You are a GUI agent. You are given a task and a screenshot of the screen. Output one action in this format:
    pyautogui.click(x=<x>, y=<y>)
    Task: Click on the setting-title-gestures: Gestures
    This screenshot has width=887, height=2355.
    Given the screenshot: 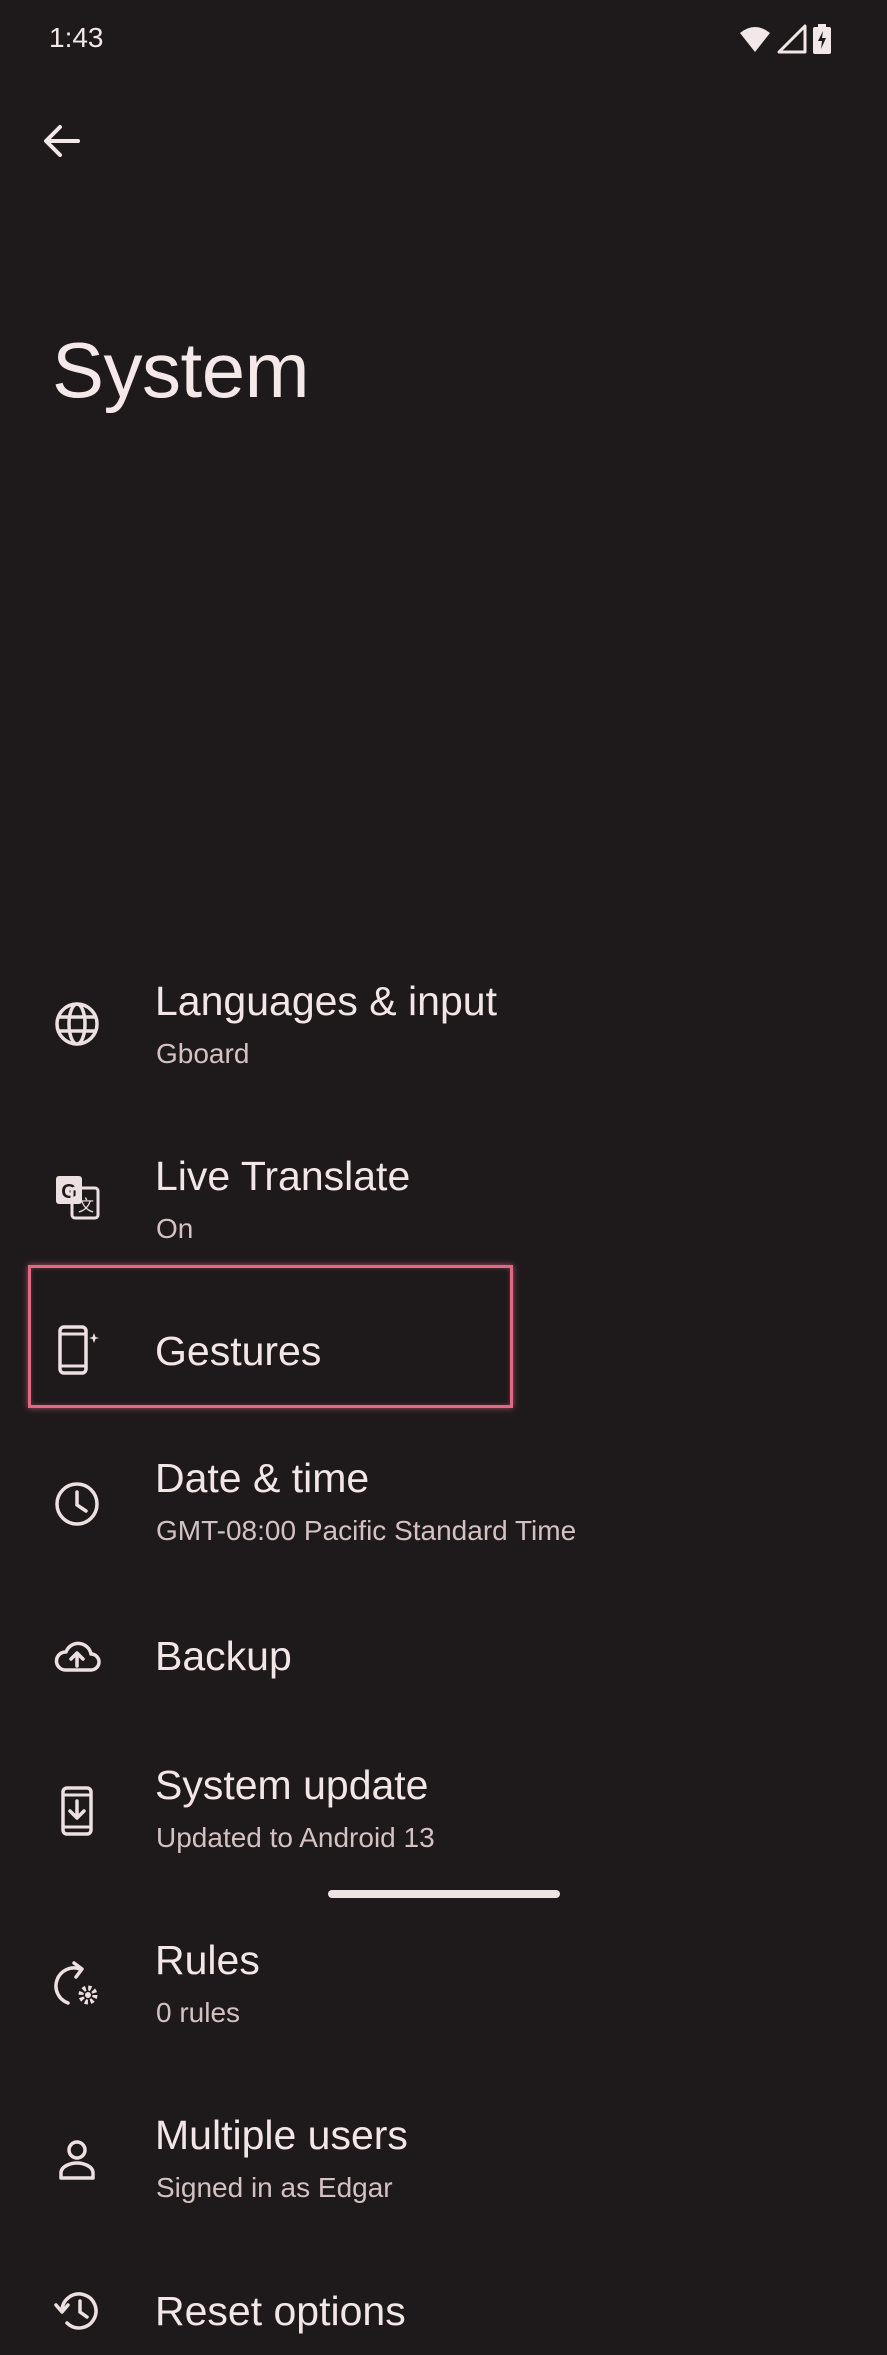 What is the action you would take?
    pyautogui.click(x=238, y=1351)
    